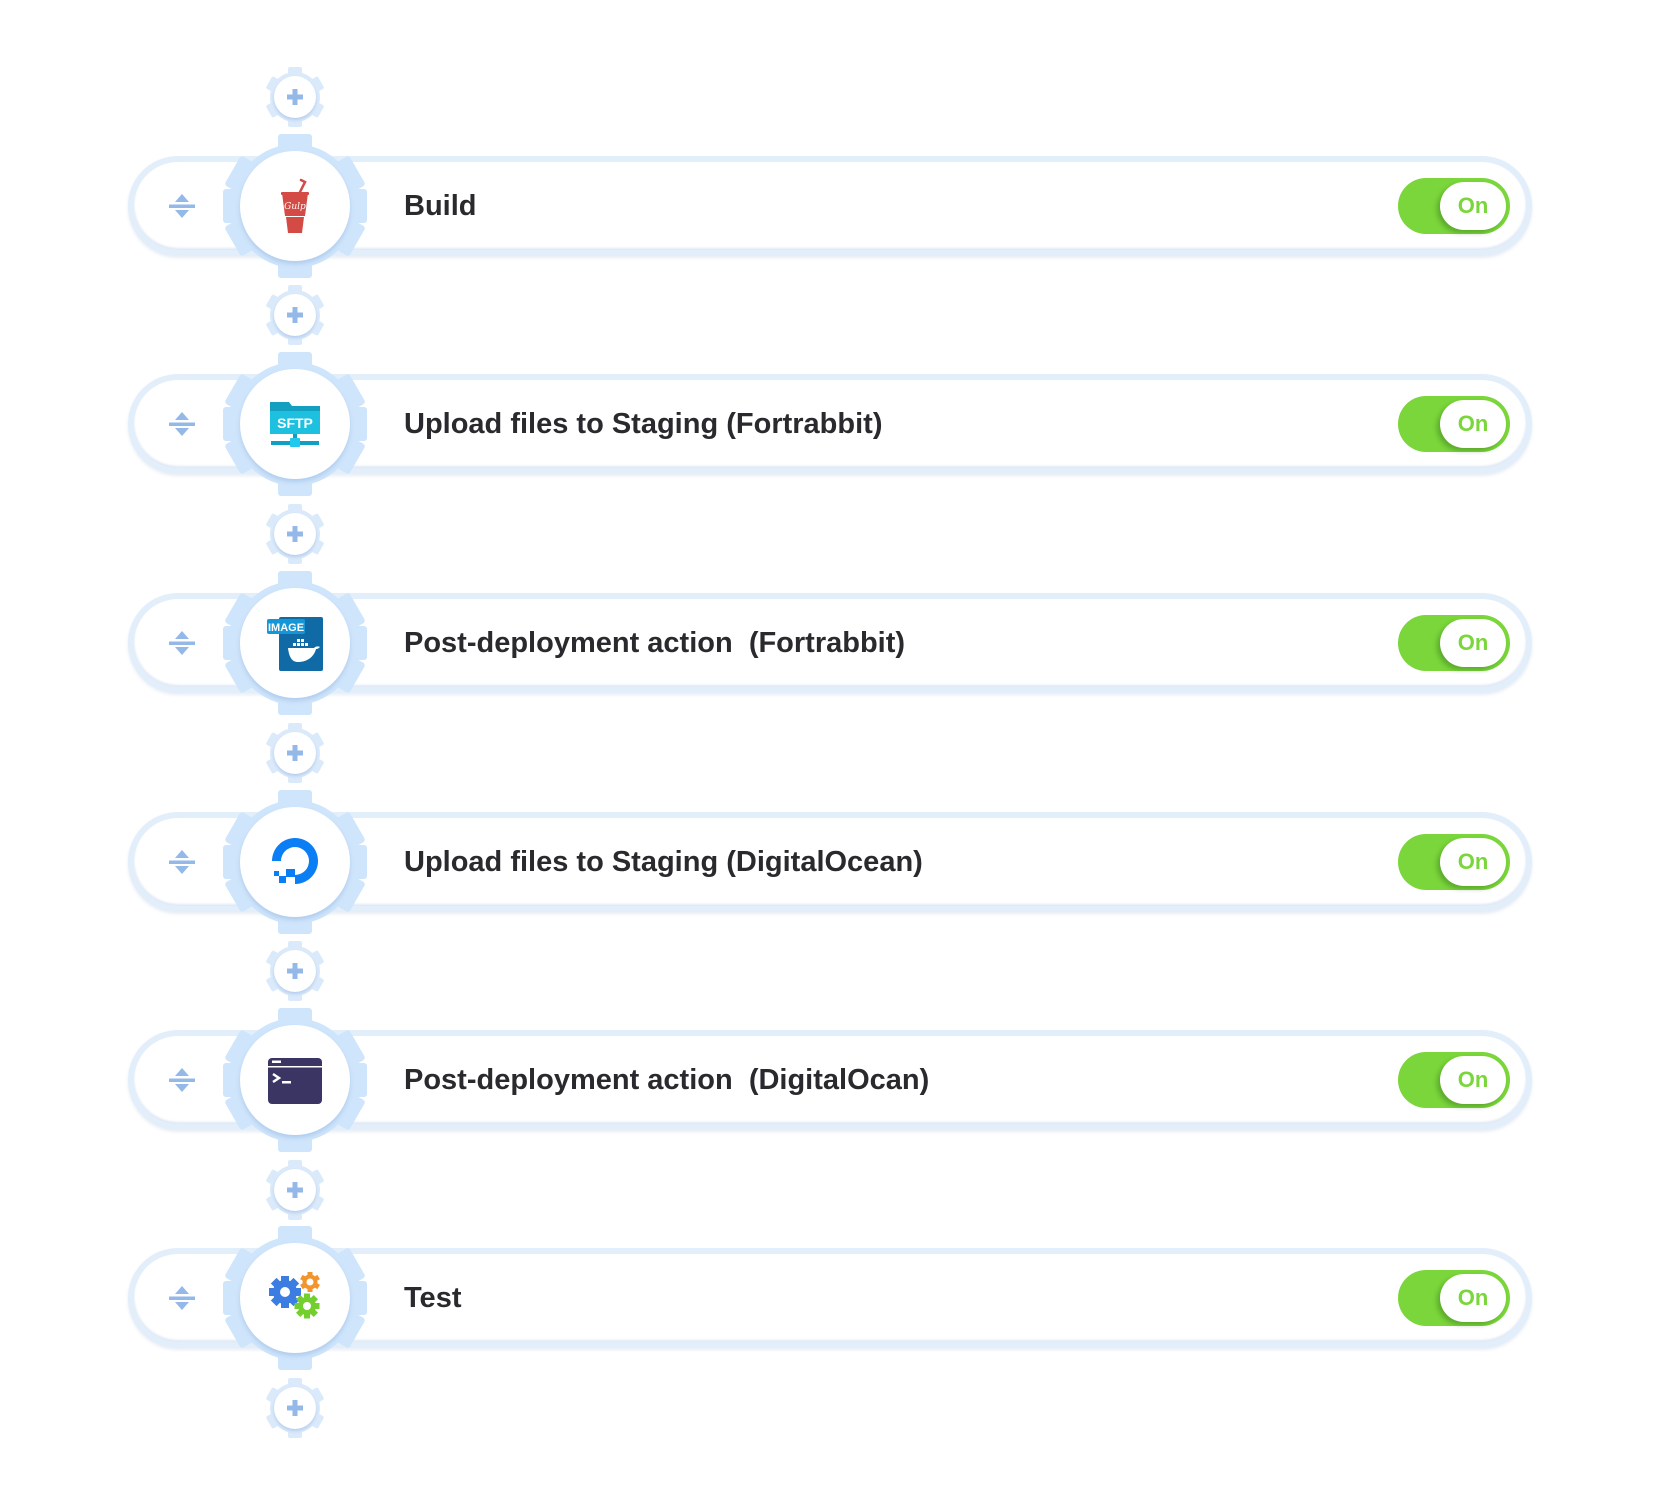  I want to click on step-icon-badge: SFTP, so click(295, 424).